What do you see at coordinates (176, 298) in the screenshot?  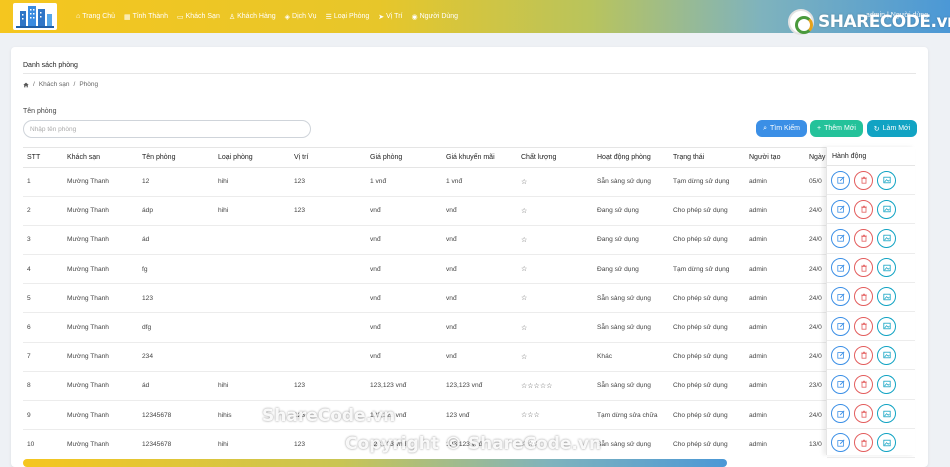 I see `cell-room-name: 123` at bounding box center [176, 298].